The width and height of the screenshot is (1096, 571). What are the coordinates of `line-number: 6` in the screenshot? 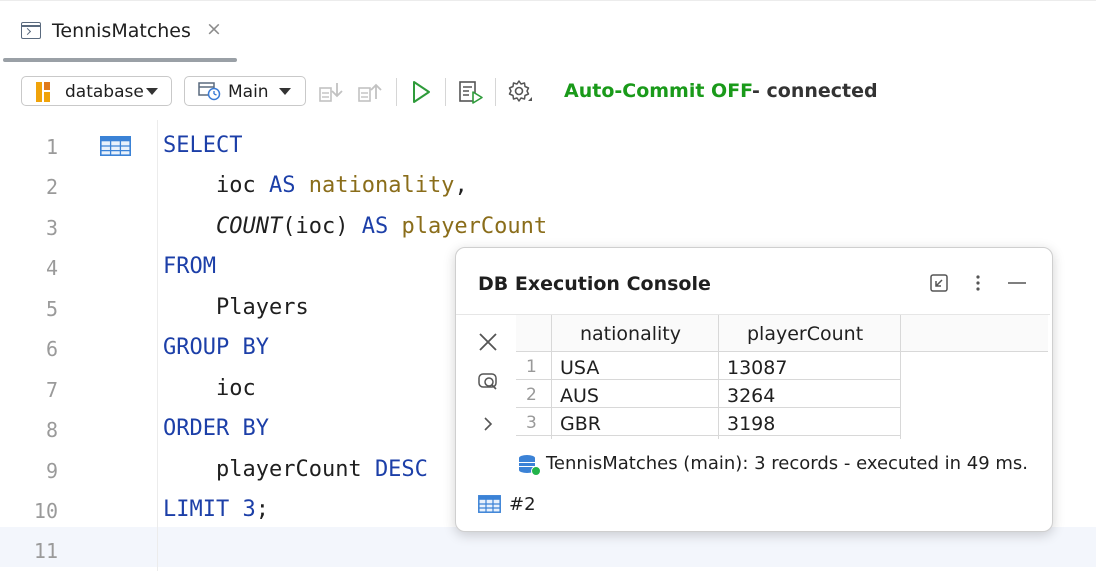 It's located at (51, 349).